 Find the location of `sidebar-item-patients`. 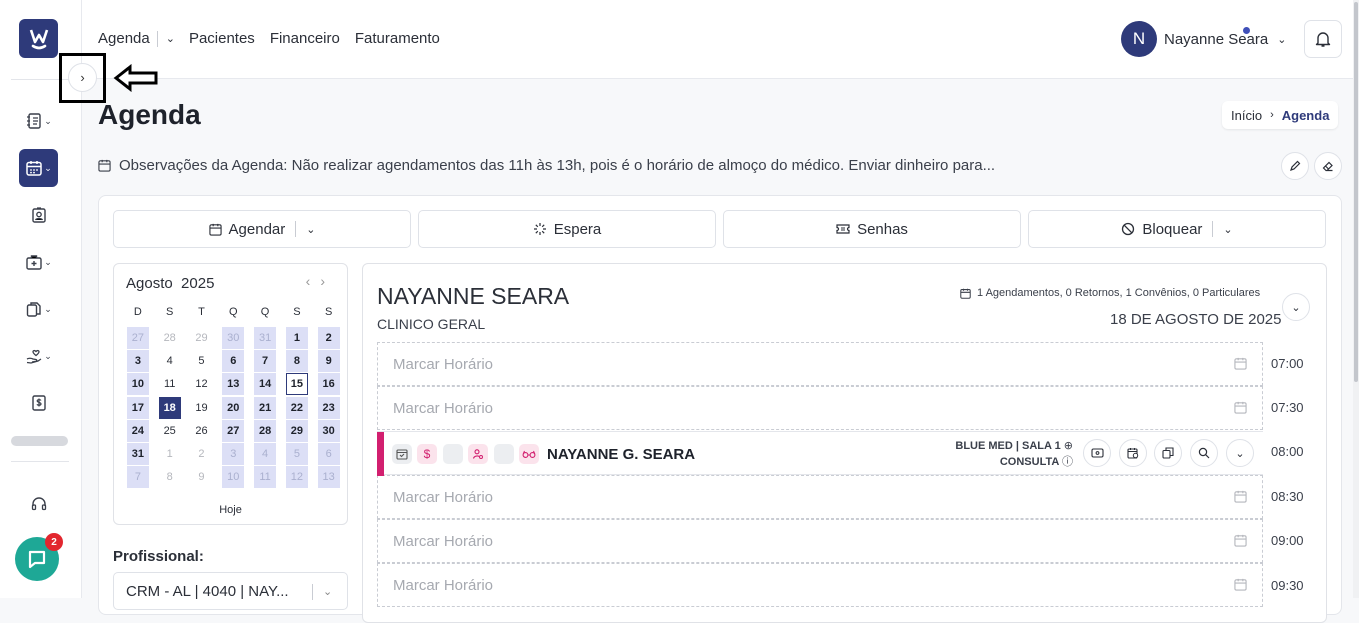

sidebar-item-patients is located at coordinates (38, 215).